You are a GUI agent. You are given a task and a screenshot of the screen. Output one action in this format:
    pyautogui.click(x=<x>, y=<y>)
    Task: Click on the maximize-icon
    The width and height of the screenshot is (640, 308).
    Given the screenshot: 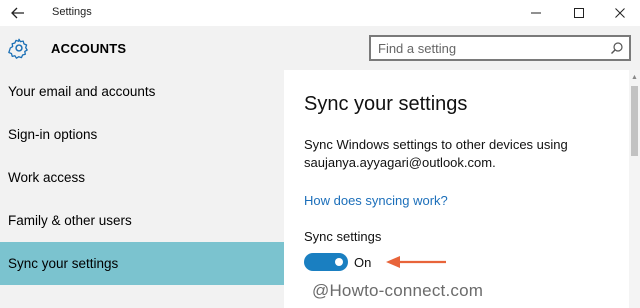 What is the action you would take?
    pyautogui.click(x=579, y=13)
    